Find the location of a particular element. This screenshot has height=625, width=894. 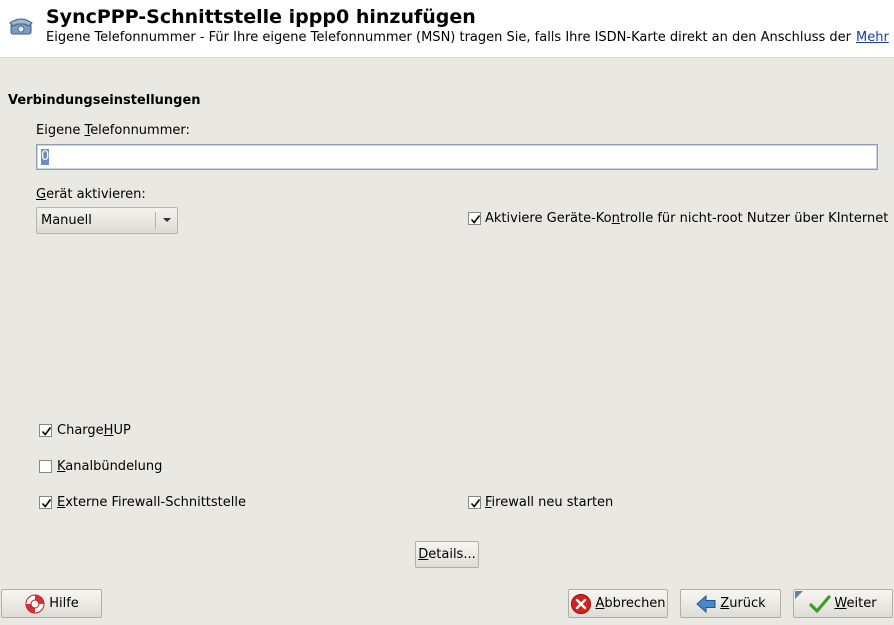

phone-label: Eigene Telefonnummer: is located at coordinates (113, 130).